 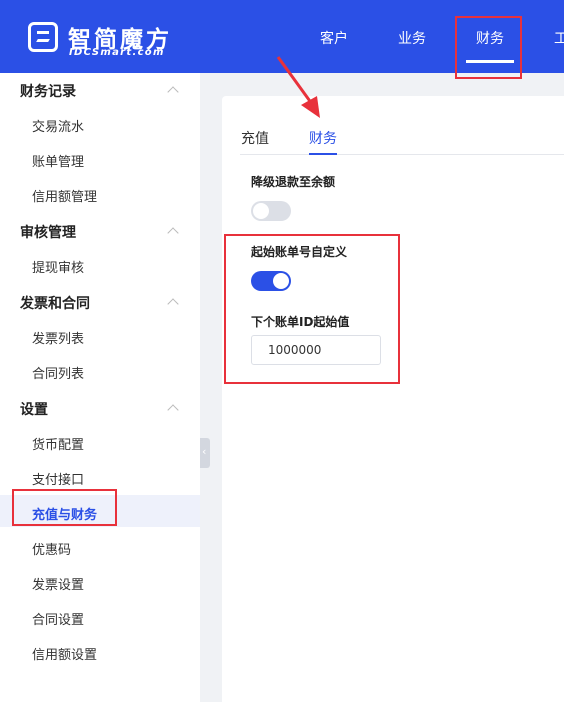 What do you see at coordinates (100, 511) in the screenshot?
I see `sidebar-active-highlight` at bounding box center [100, 511].